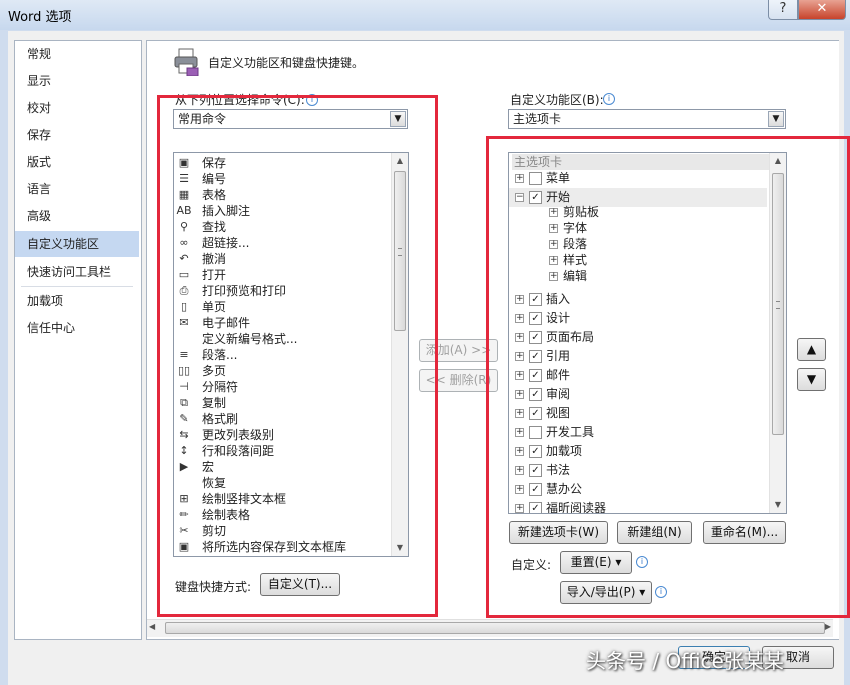 The width and height of the screenshot is (850, 685). Describe the element at coordinates (609, 99) in the screenshot. I see `info-icon: i` at that location.